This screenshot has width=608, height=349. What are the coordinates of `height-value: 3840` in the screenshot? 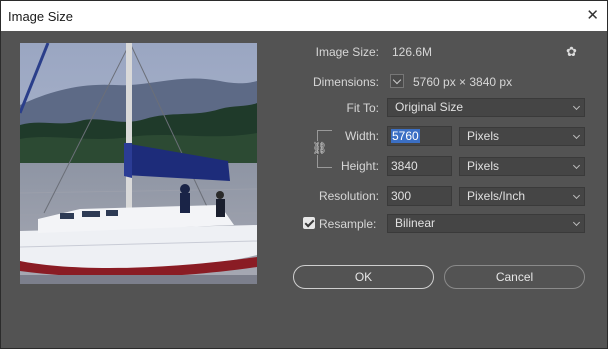 It's located at (404, 166).